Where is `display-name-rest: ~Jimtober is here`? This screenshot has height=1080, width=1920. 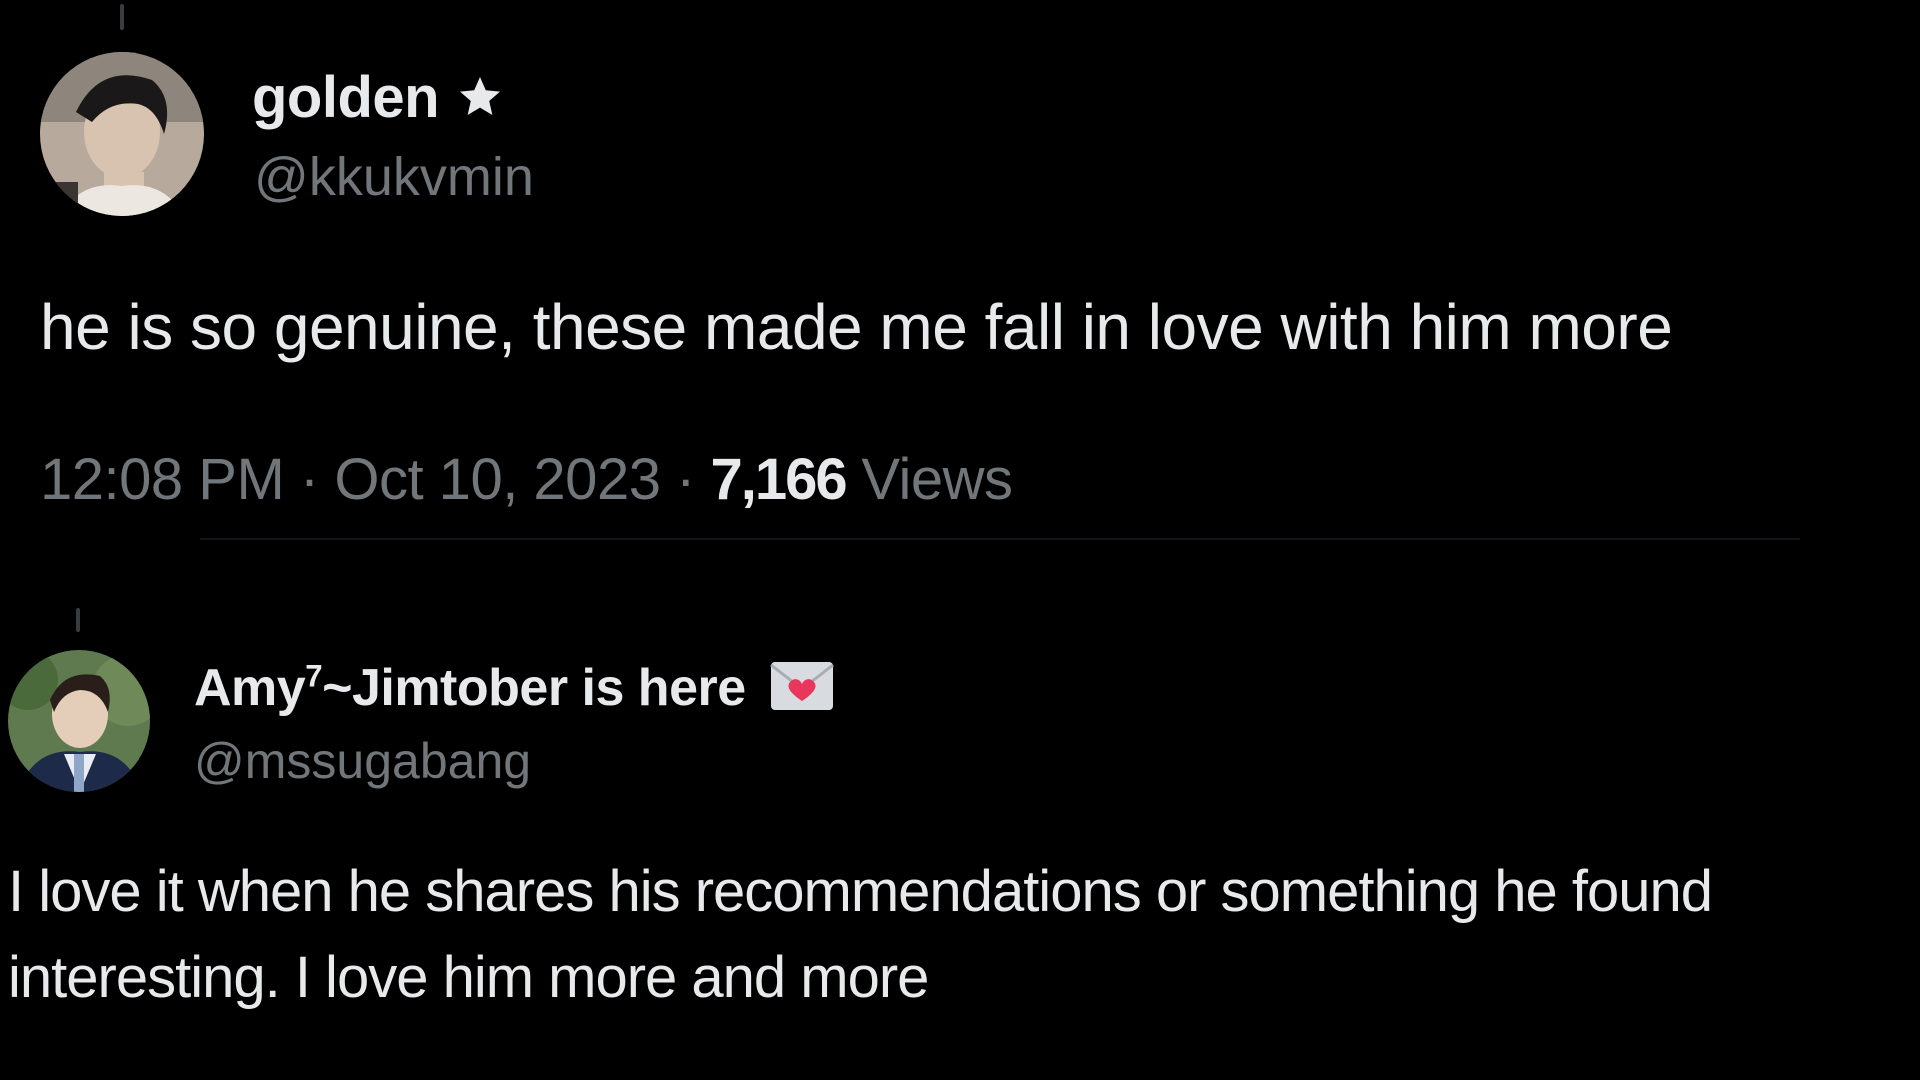
display-name-rest: ~Jimtober is here is located at coordinates (534, 688).